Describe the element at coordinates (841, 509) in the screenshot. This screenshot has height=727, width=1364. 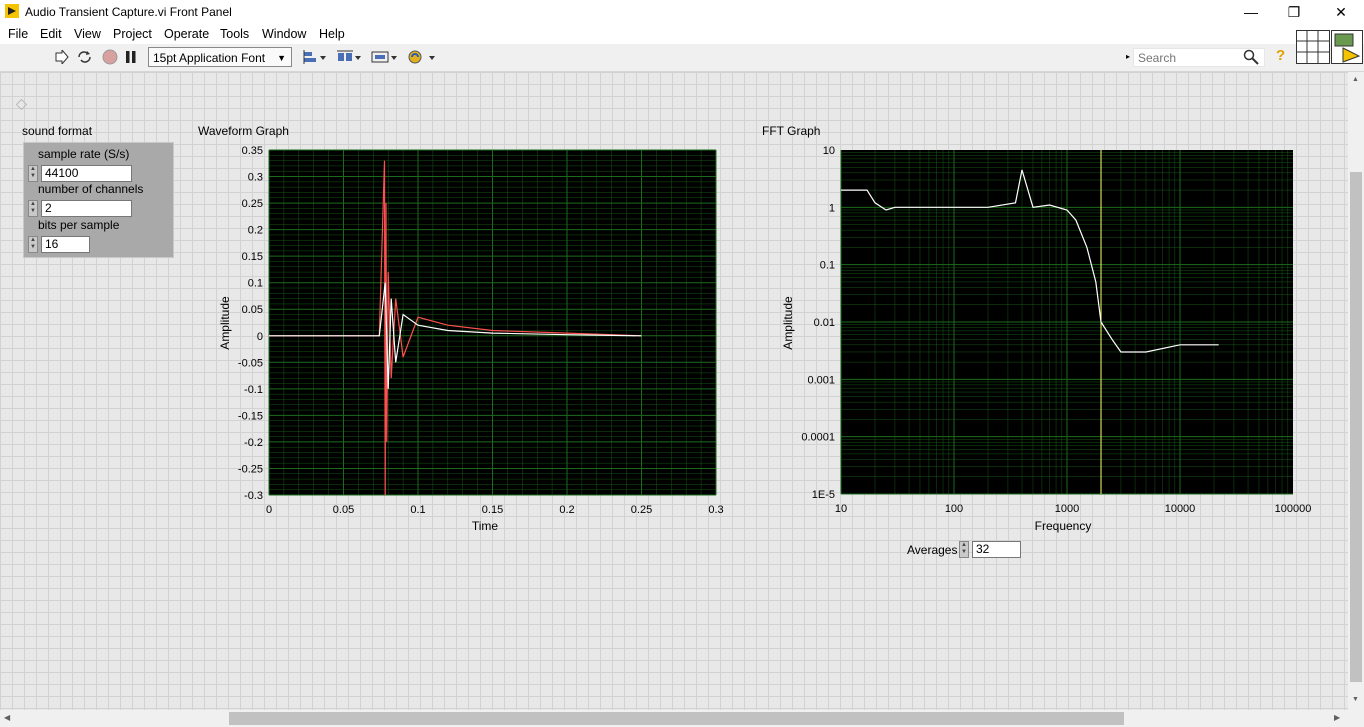
I see `fft-x-tick-label: 10` at that location.